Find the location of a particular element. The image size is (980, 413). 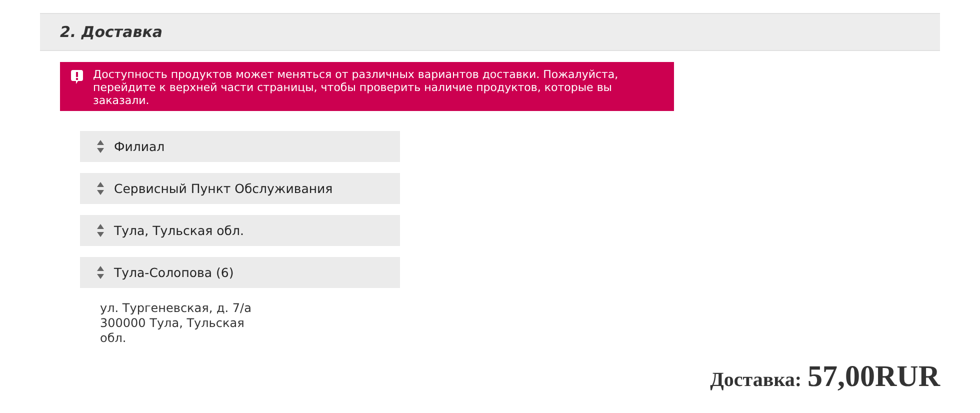

address-line: 300000 Тула, Тульская обл. is located at coordinates (173, 331).